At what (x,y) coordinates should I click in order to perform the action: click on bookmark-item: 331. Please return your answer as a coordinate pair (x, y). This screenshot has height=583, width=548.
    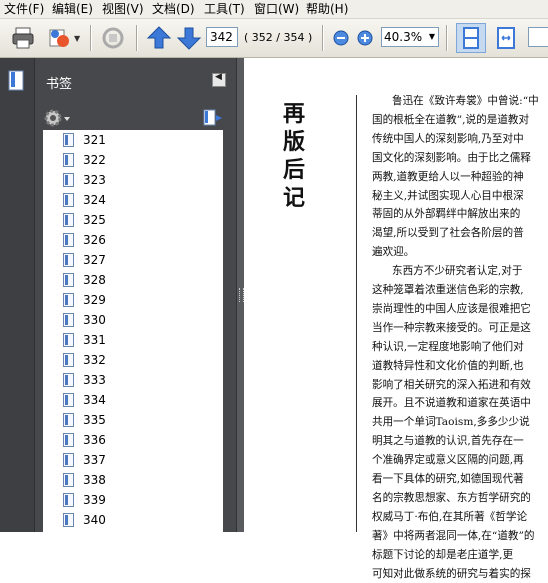
    Looking at the image, I should click on (133, 340).